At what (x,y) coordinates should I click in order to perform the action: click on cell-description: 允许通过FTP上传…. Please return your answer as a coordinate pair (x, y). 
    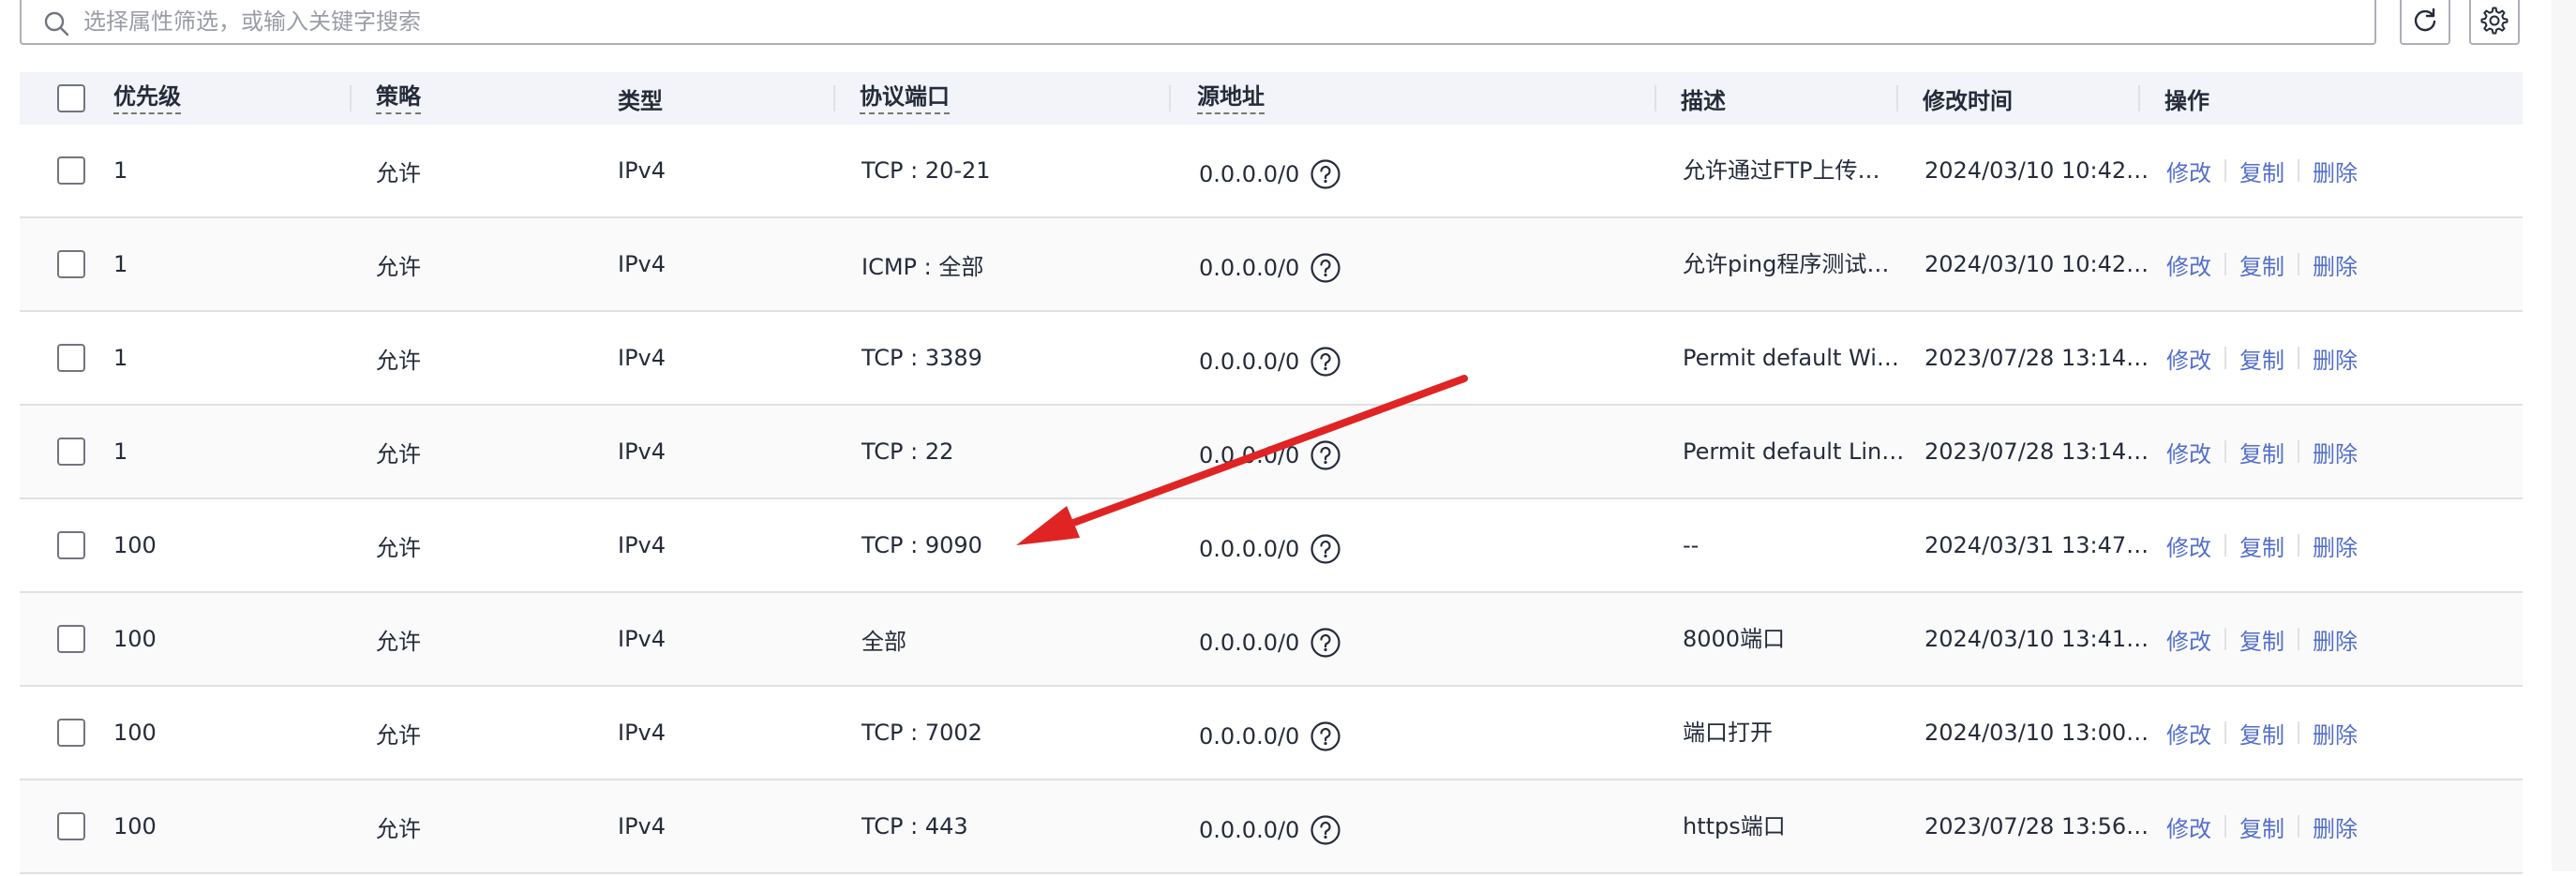
    Looking at the image, I should click on (1781, 170).